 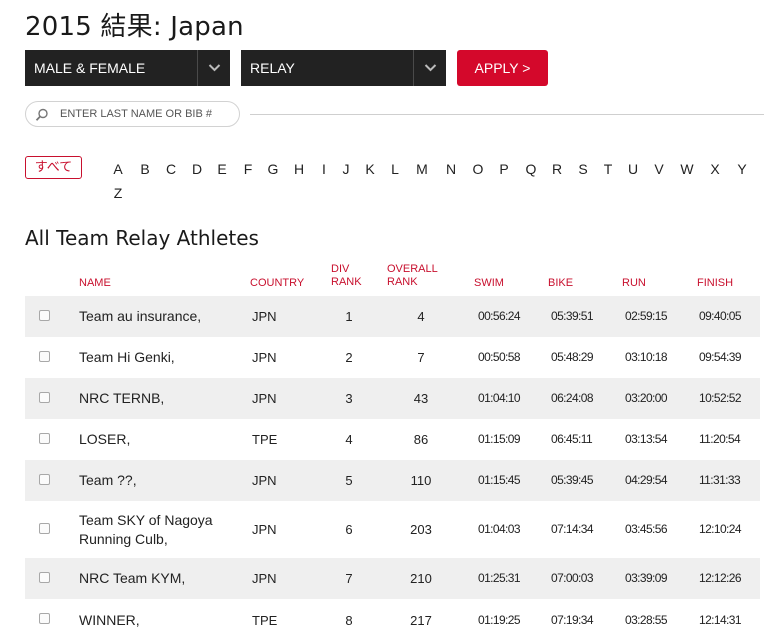 What do you see at coordinates (429, 68) in the screenshot?
I see `race-type-select-toggle` at bounding box center [429, 68].